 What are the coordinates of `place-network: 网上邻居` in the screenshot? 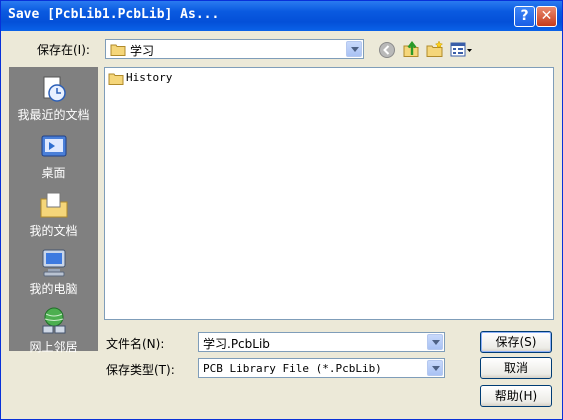 It's located at (53, 330).